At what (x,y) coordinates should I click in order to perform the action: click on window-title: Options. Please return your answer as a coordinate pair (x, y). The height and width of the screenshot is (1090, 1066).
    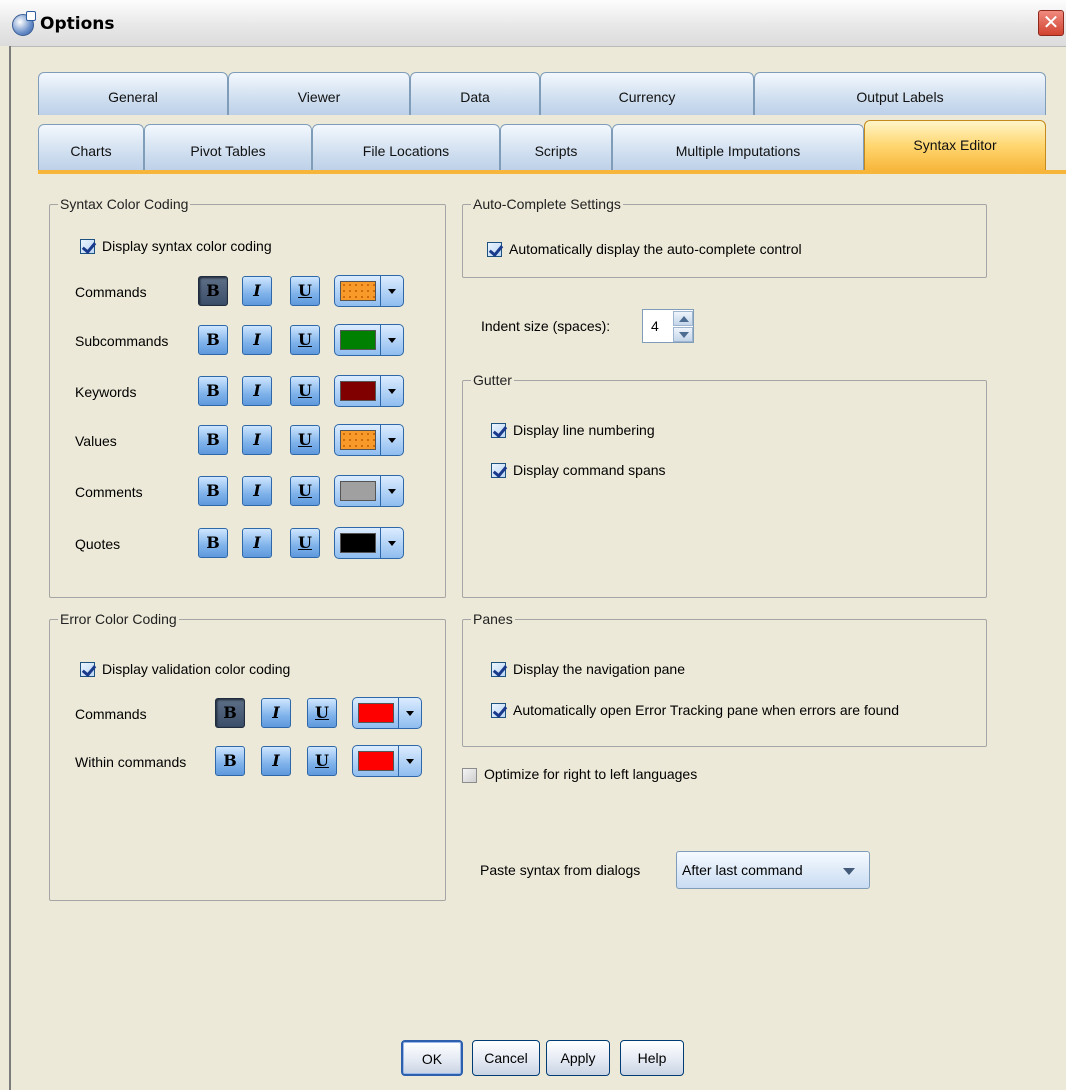
    Looking at the image, I should click on (77, 24).